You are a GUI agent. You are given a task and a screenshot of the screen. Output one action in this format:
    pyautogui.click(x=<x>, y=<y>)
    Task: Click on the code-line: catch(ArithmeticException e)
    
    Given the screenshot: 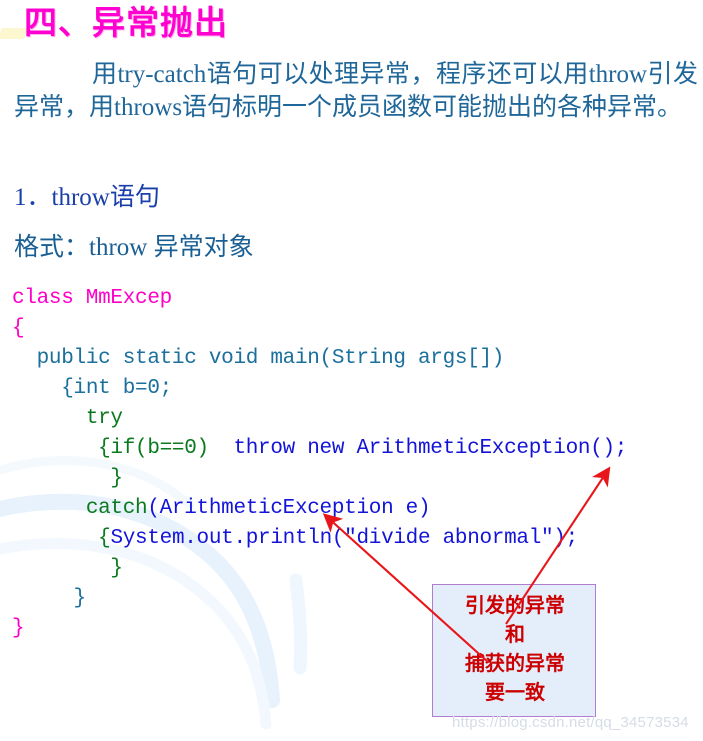 What is the action you would take?
    pyautogui.click(x=356, y=509)
    